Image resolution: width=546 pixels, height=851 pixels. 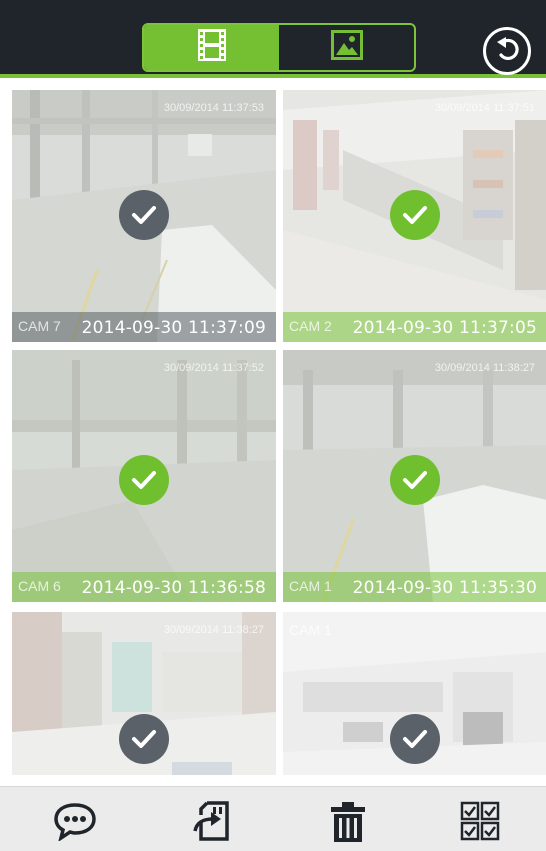 I want to click on back-arrow-icon, so click(x=507, y=51).